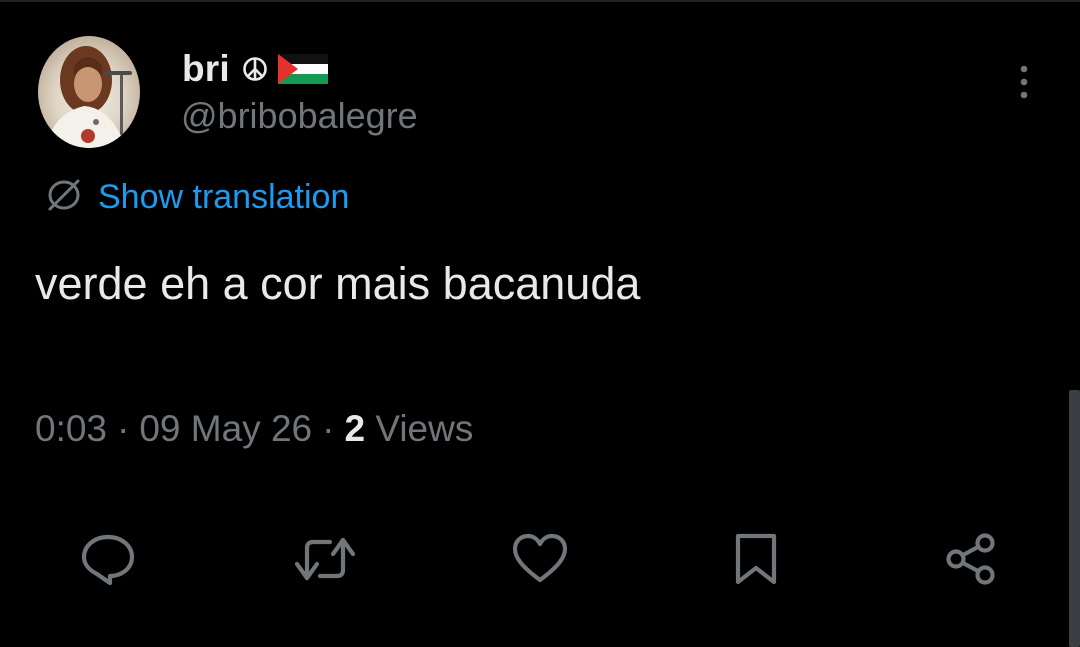  I want to click on show-translation-link: Show translation, so click(196, 197).